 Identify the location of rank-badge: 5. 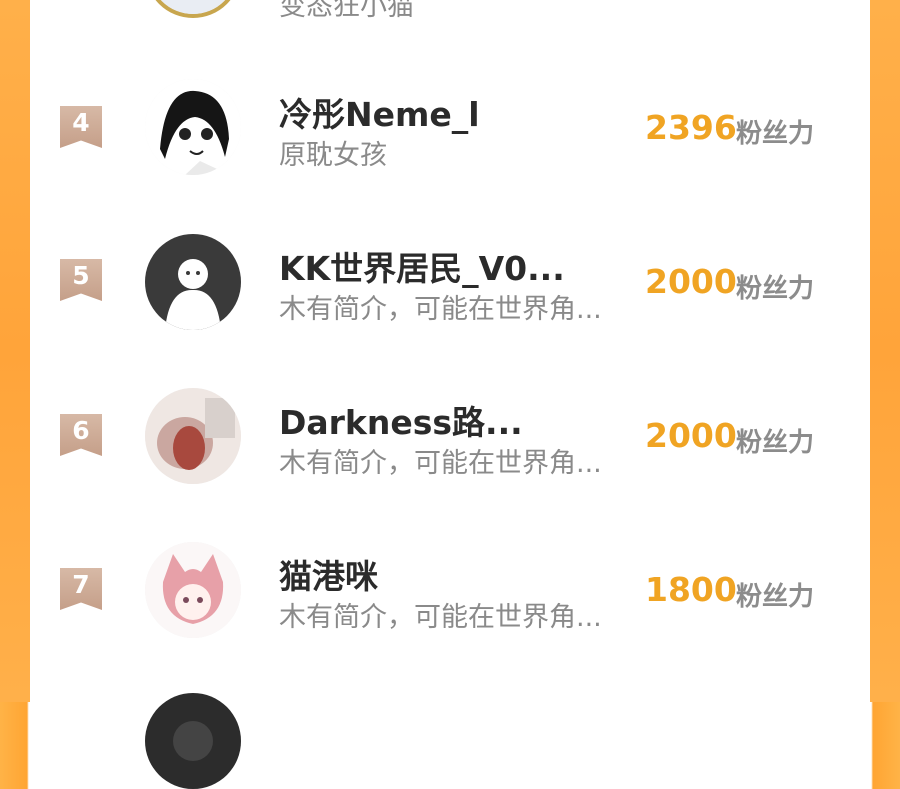
(81, 280).